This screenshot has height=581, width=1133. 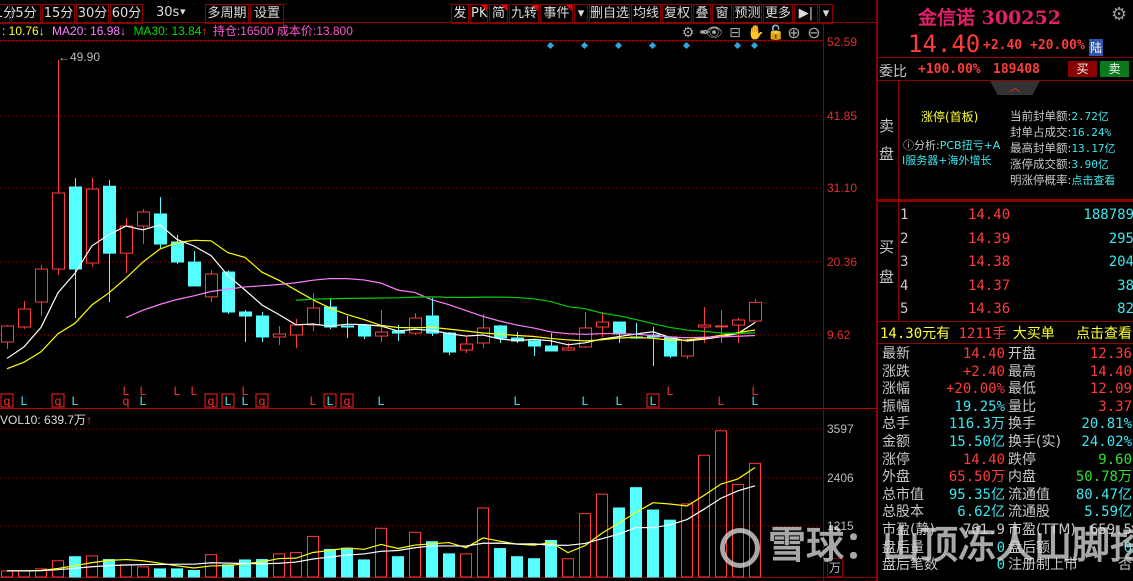 I want to click on bid-row: 5 14.36 82, so click(x=1016, y=311).